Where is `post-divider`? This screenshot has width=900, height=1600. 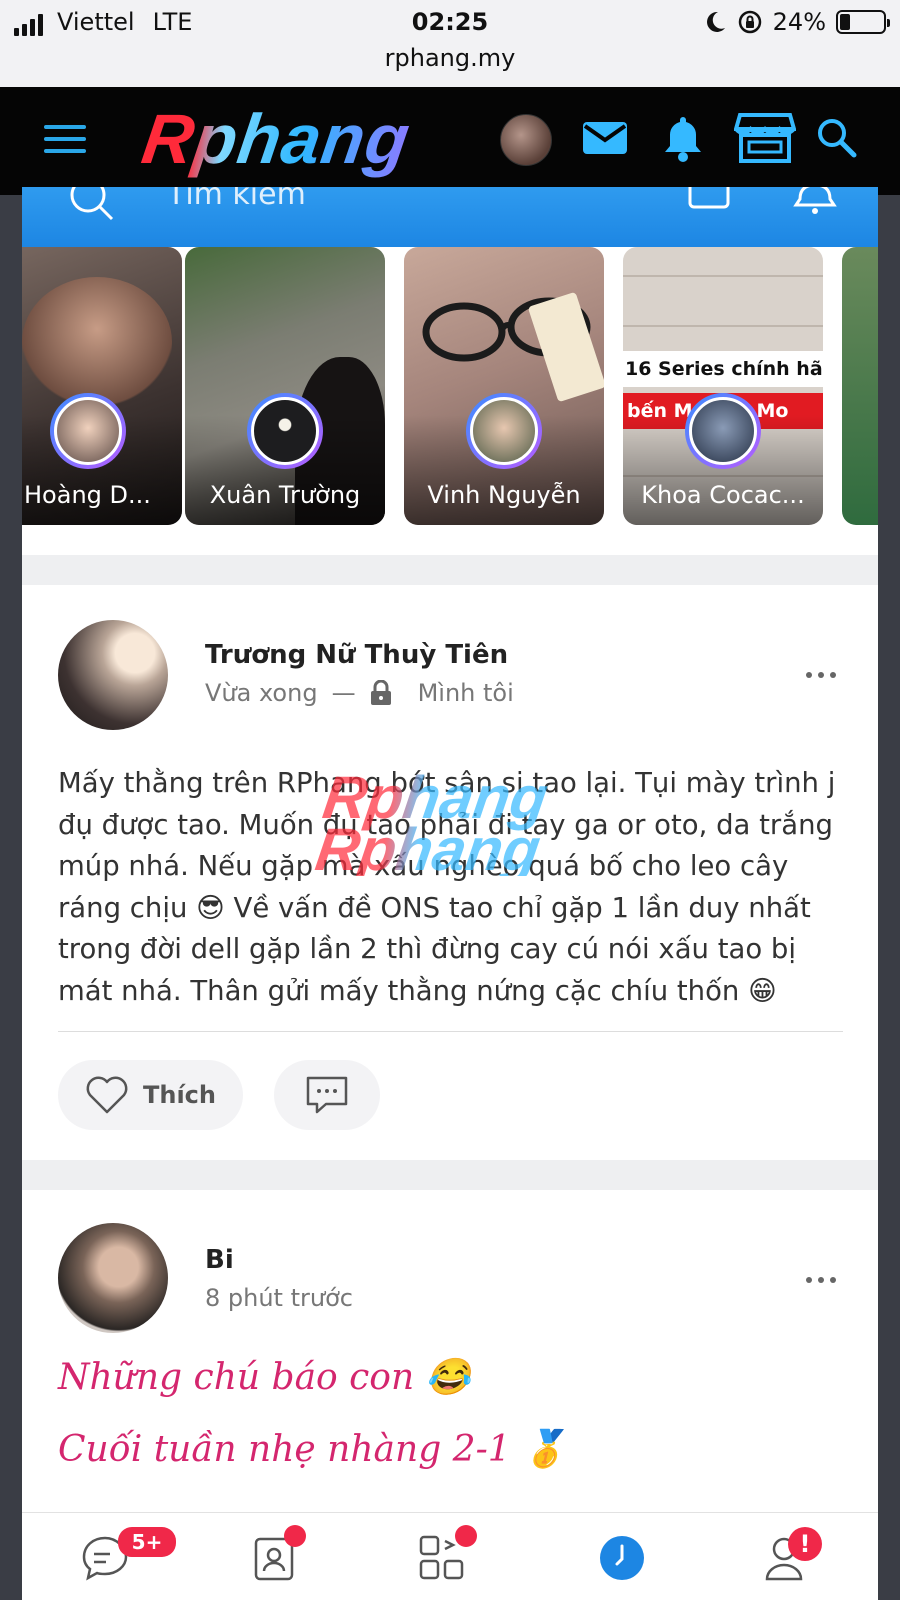
post-divider is located at coordinates (450, 1031).